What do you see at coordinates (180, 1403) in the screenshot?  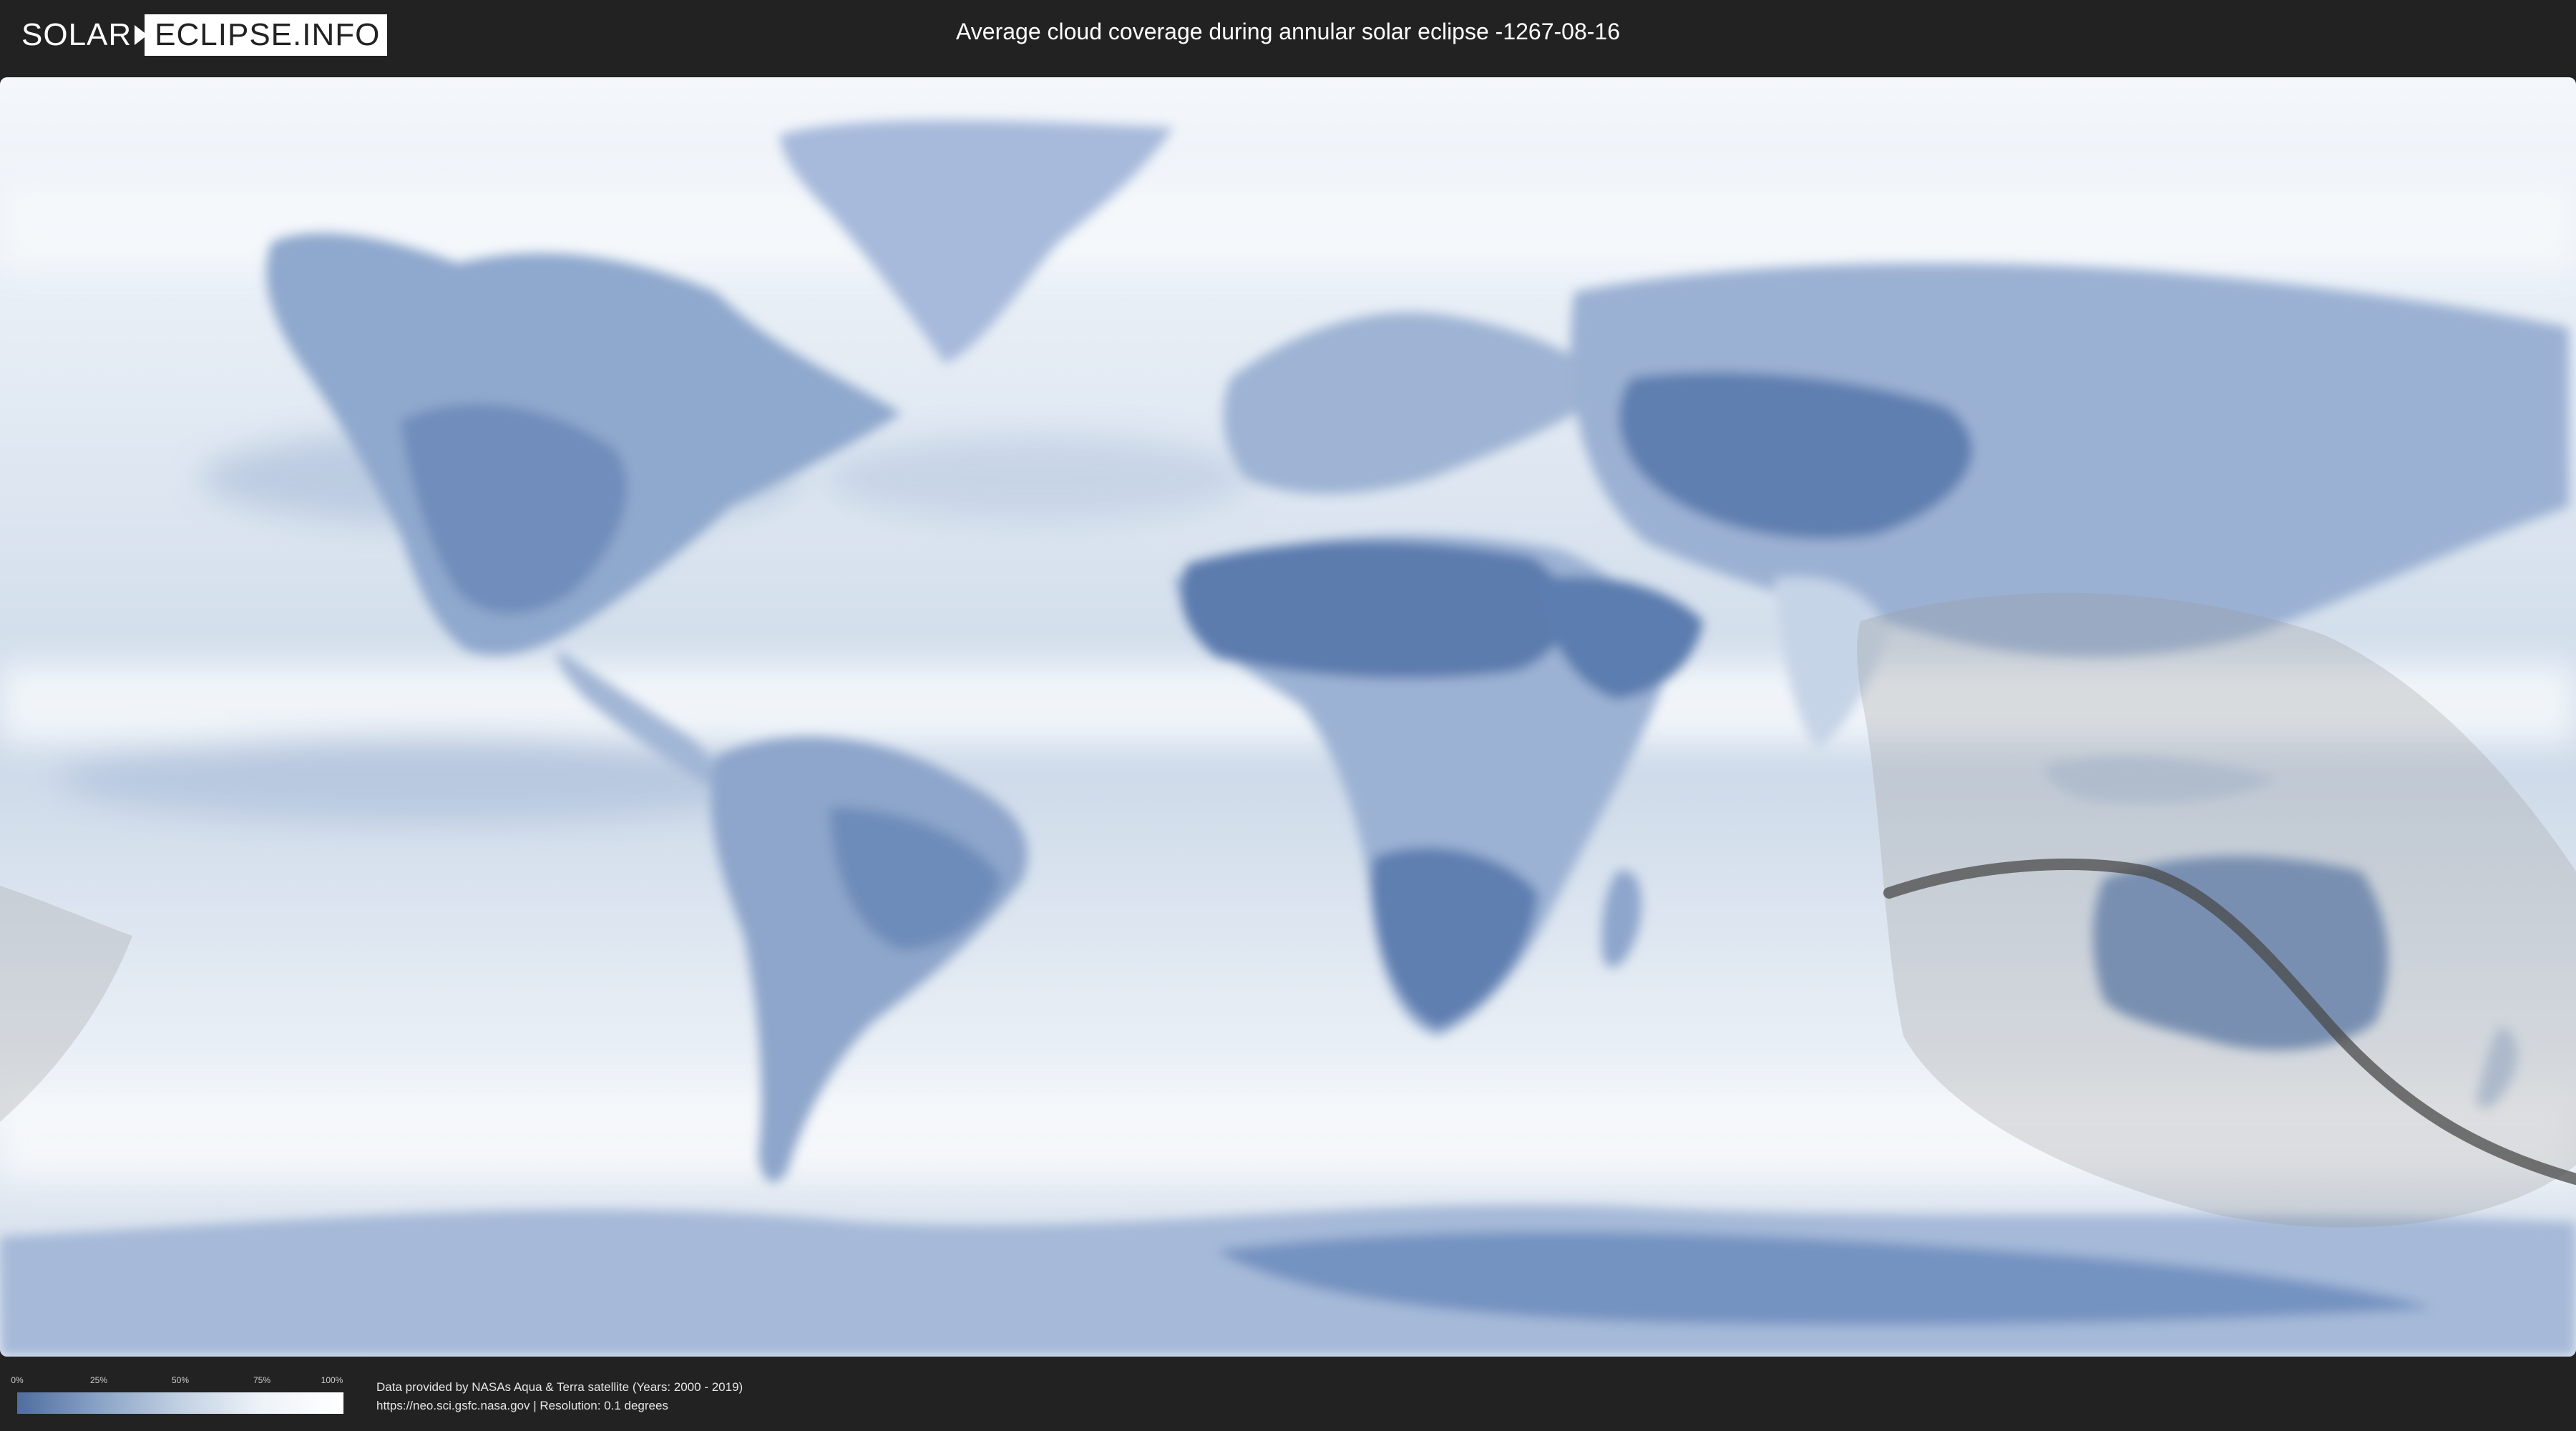 I see `legend-gradient-bar` at bounding box center [180, 1403].